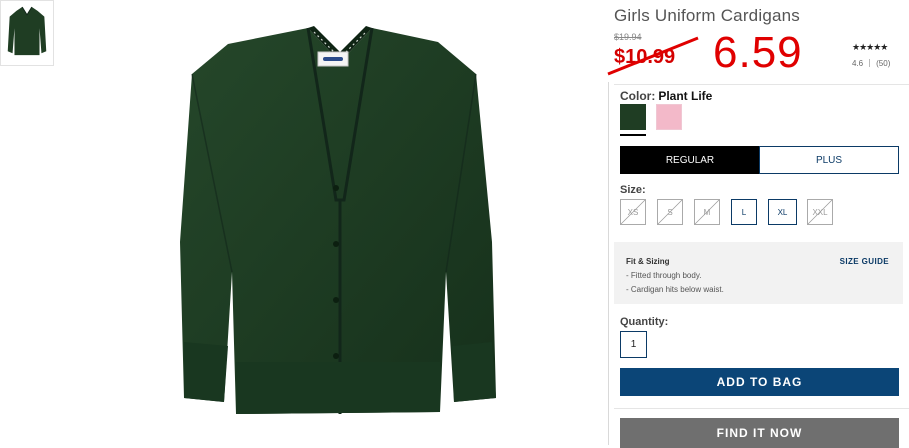 The height and width of the screenshot is (448, 909). I want to click on tab-regular: REGULAR, so click(690, 160).